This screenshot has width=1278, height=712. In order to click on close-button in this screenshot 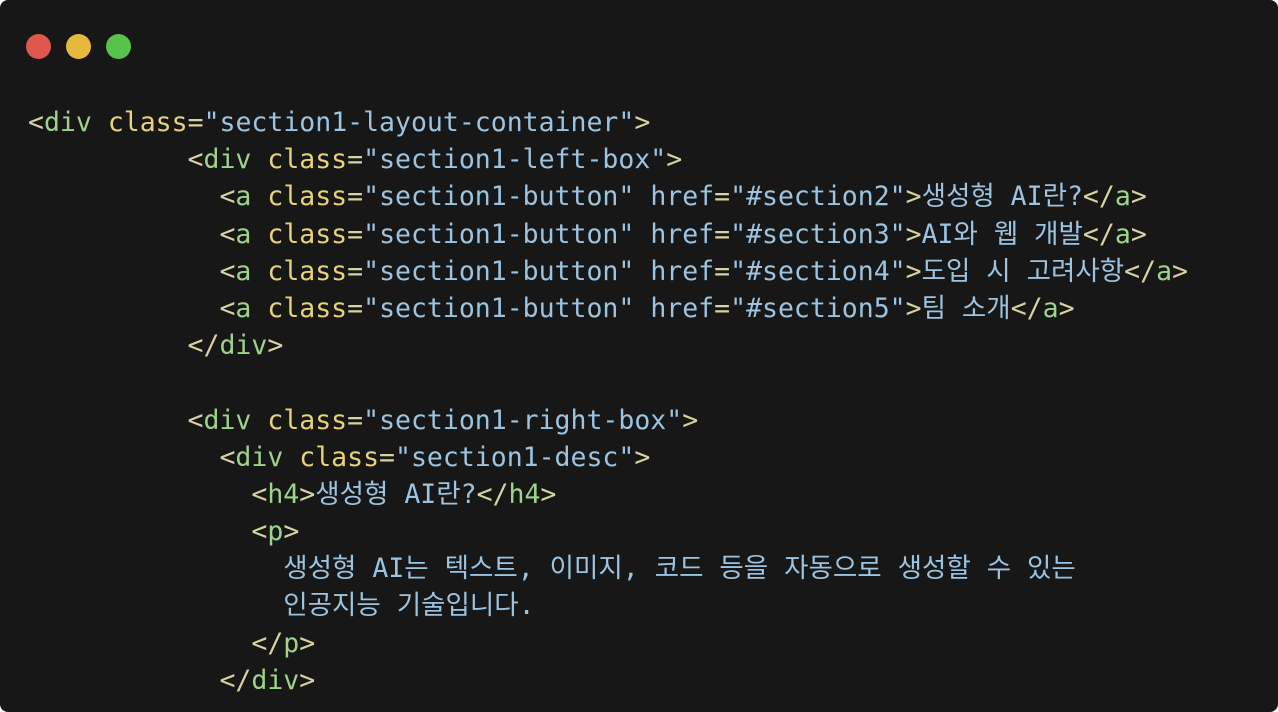, I will do `click(38, 46)`.